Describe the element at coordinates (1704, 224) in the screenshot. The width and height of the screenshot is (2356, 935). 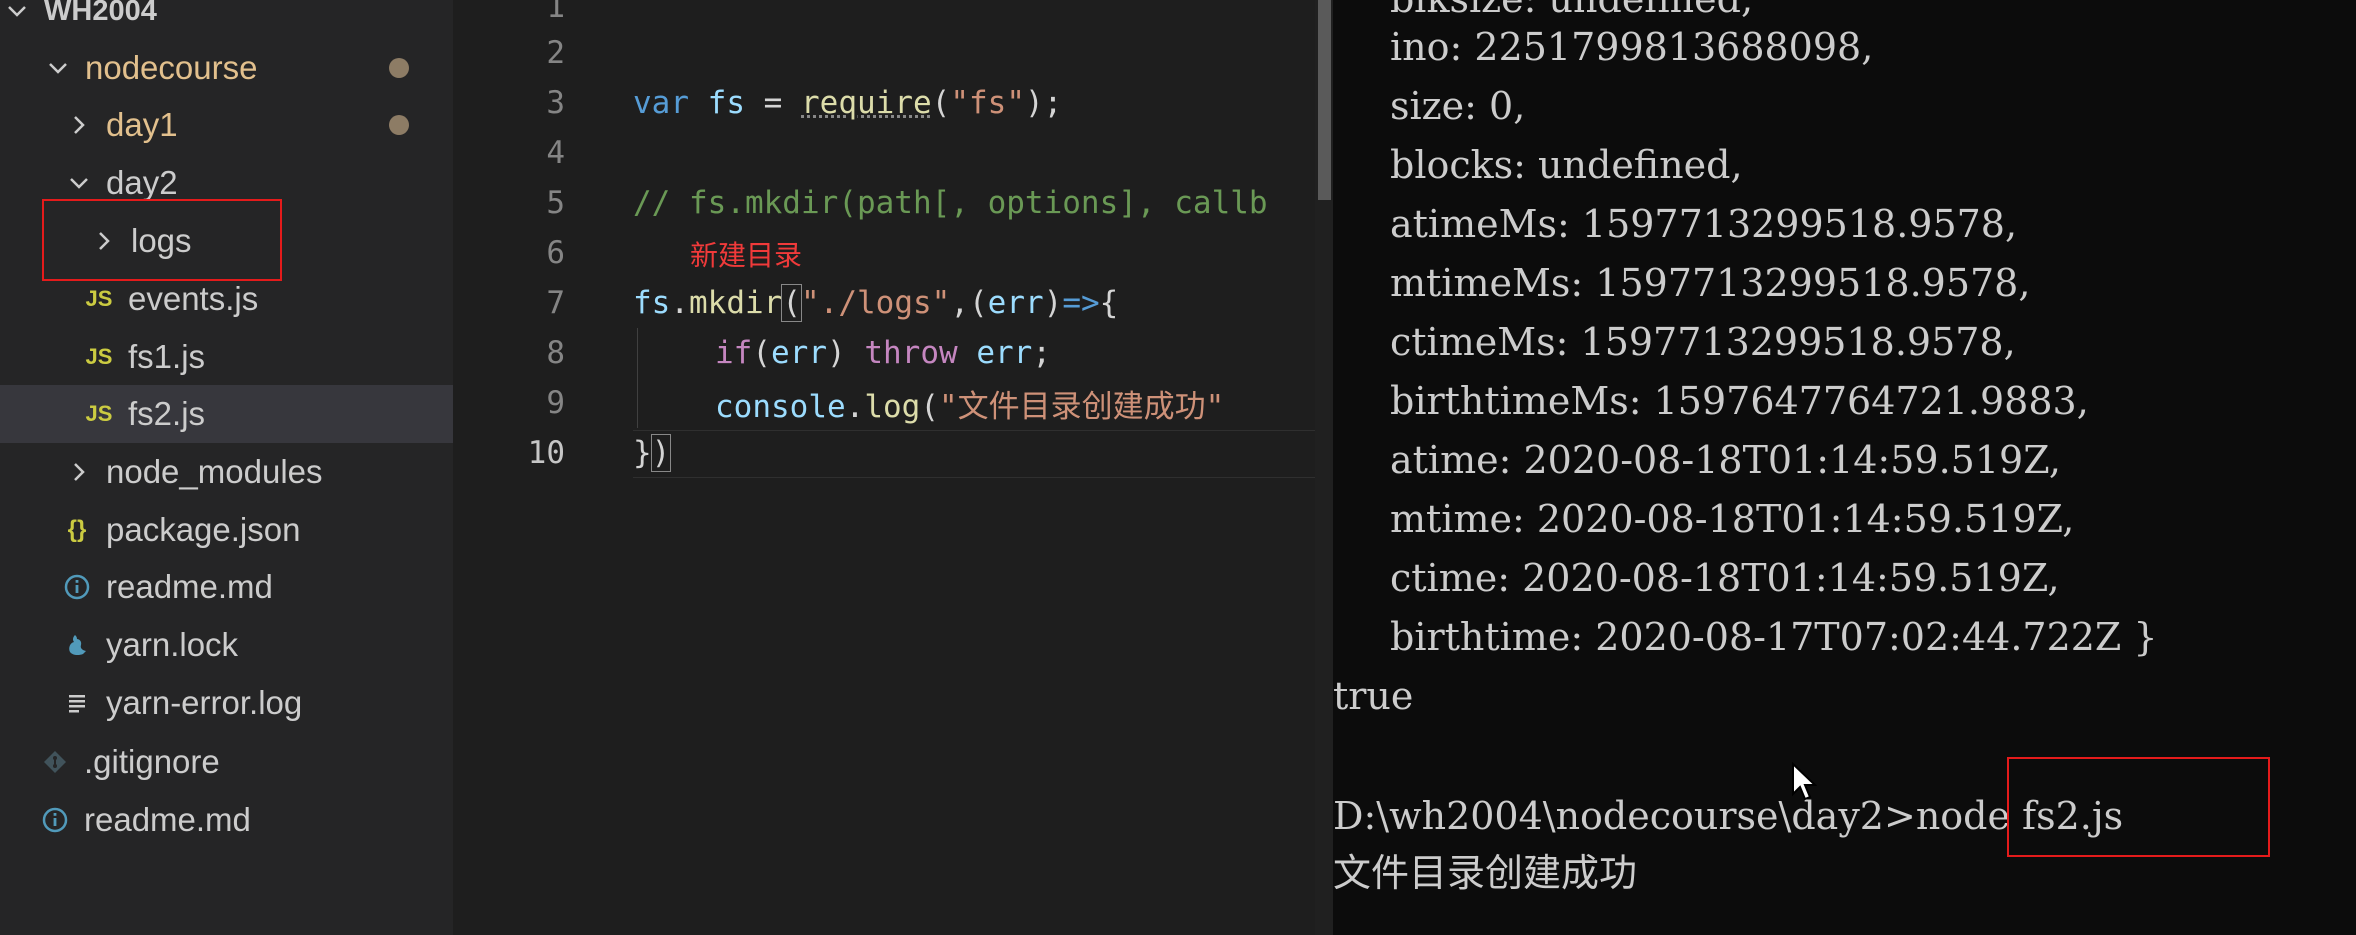
I see `terminal-line: atimeMs: 1597713299518.9578,` at that location.